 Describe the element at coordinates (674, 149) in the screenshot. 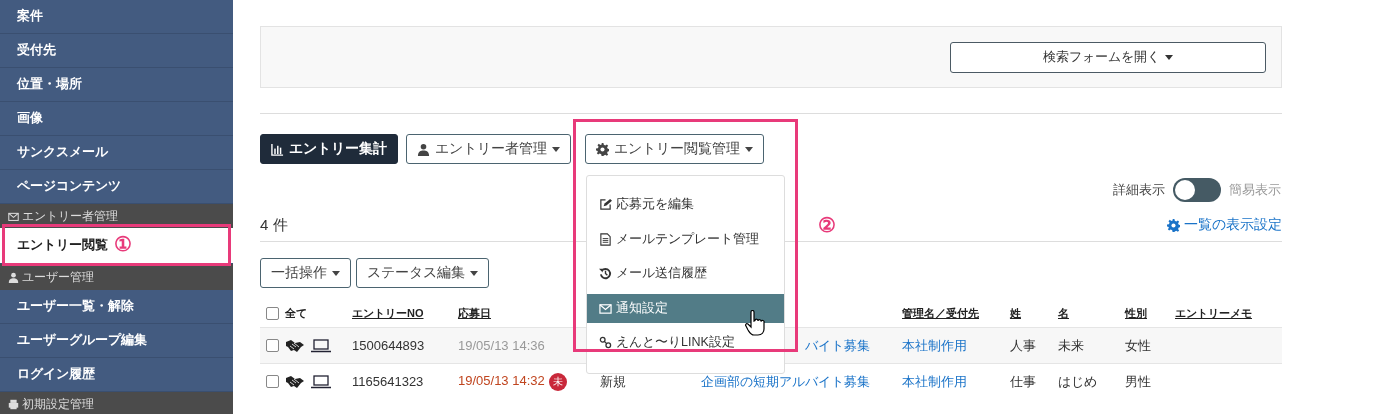

I see `toolbar-button: エントリー閲覧管理` at that location.